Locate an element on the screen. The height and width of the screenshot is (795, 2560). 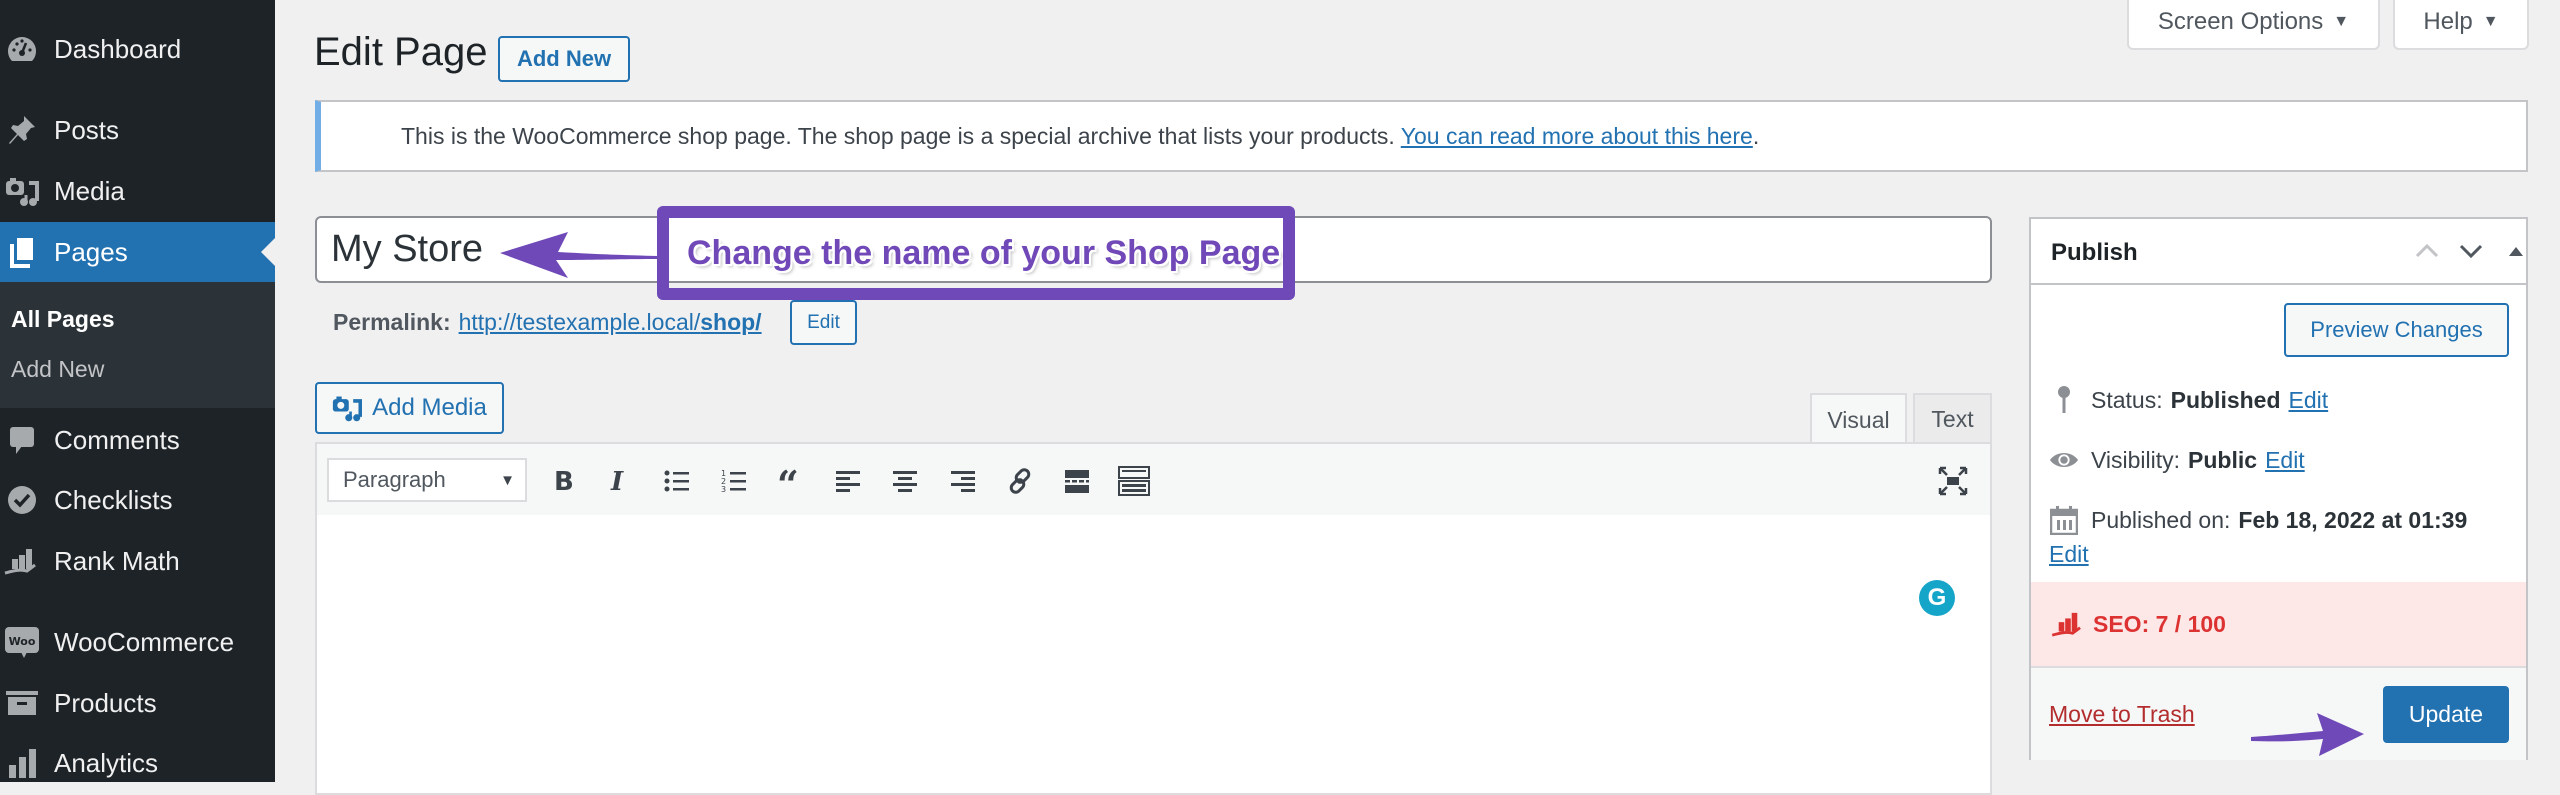
bold-button: B is located at coordinates (562, 481).